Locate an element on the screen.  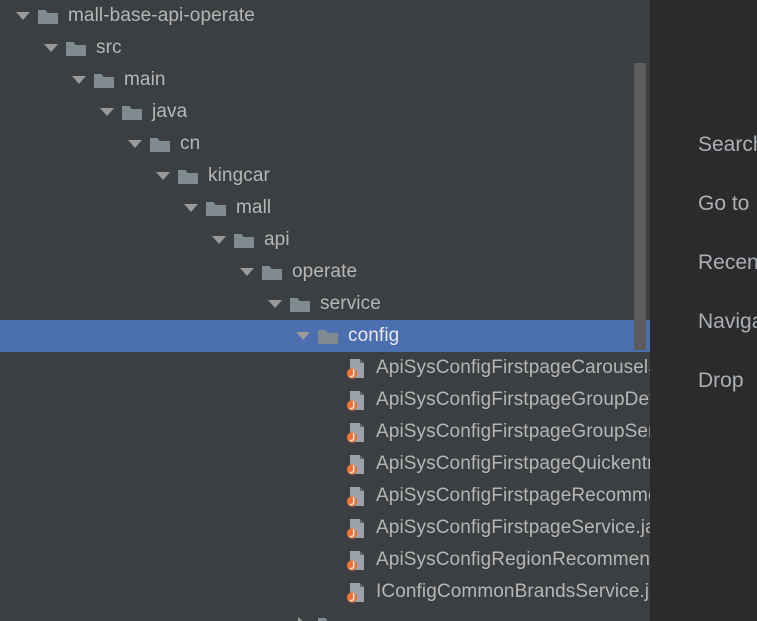
tree-row: kingcar is located at coordinates (325, 176).